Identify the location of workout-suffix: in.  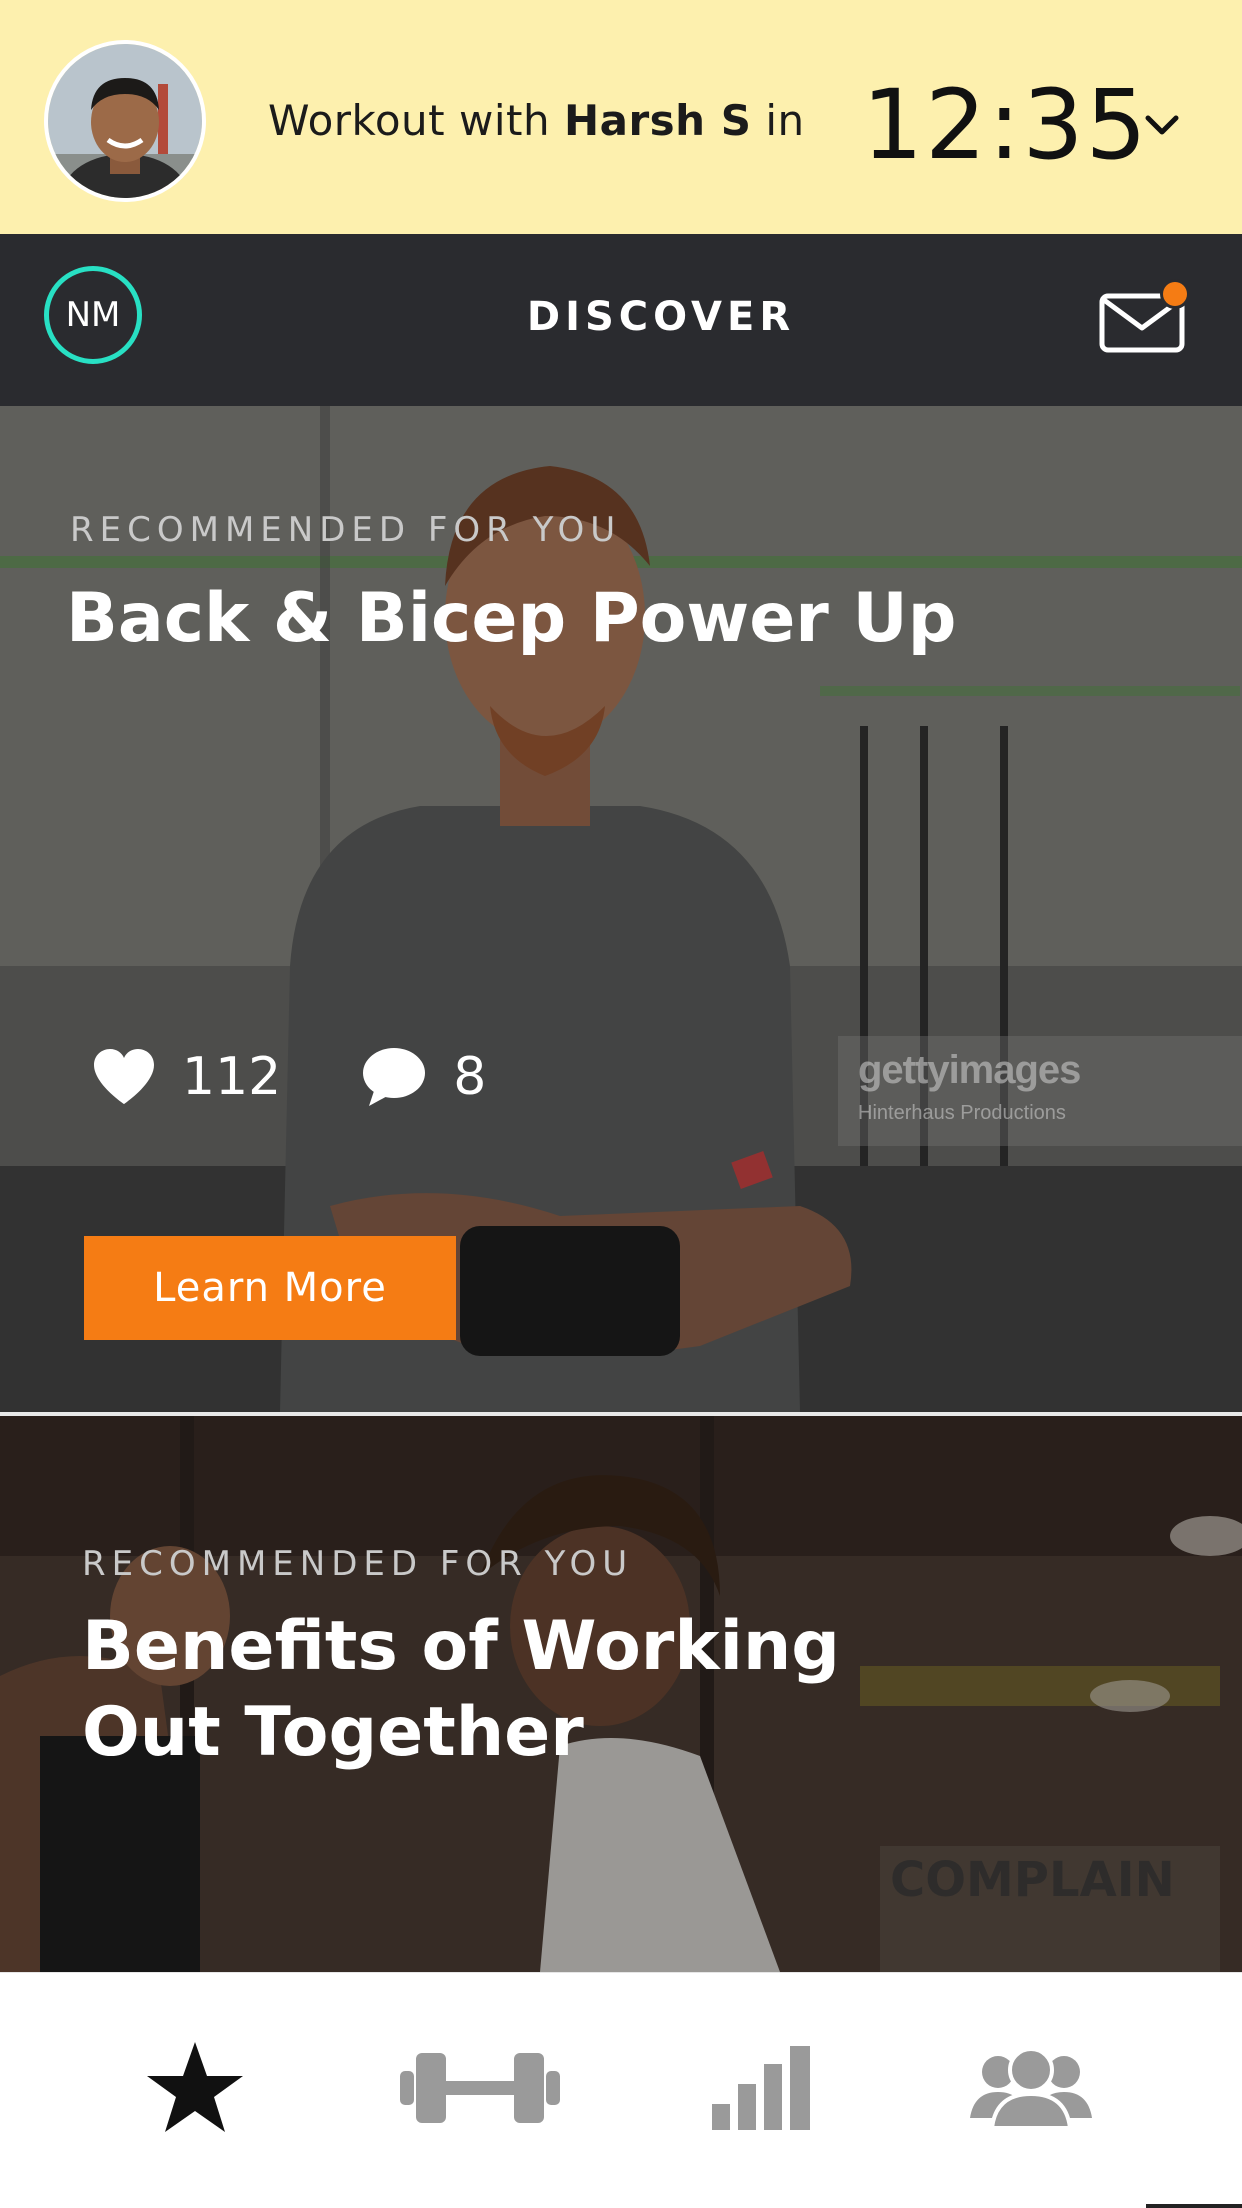
(785, 120).